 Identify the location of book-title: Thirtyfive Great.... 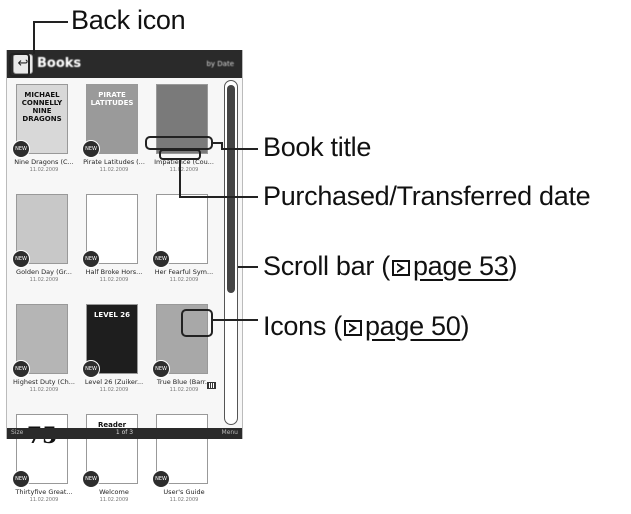
(44, 492).